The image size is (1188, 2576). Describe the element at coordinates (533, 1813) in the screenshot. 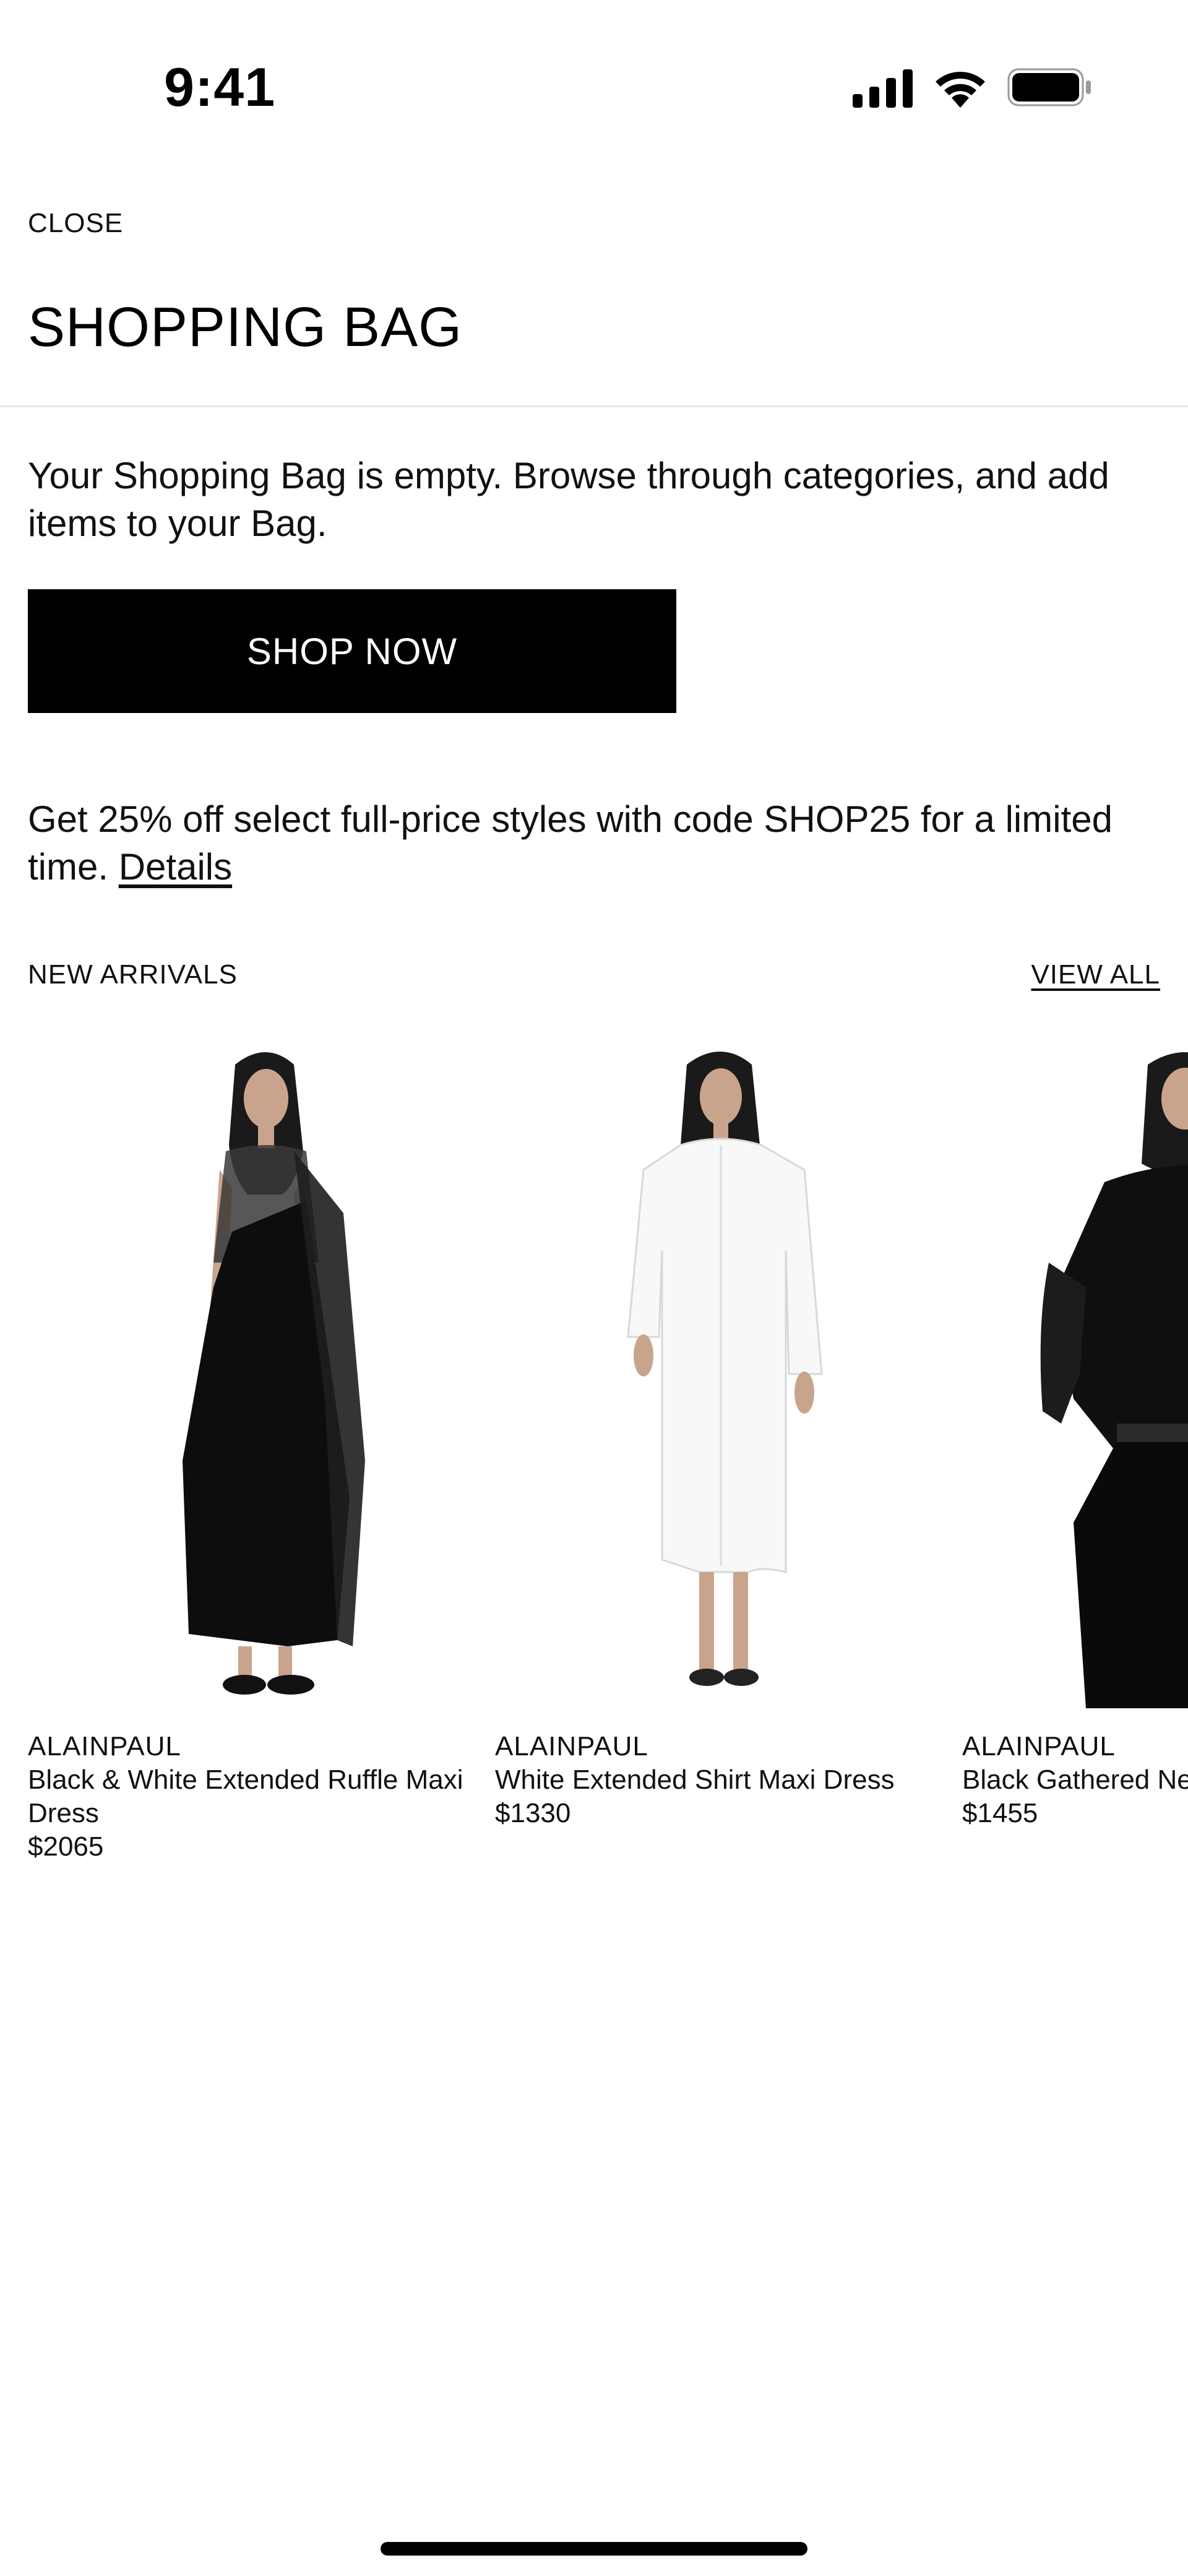

I see `product-price: $1330` at that location.